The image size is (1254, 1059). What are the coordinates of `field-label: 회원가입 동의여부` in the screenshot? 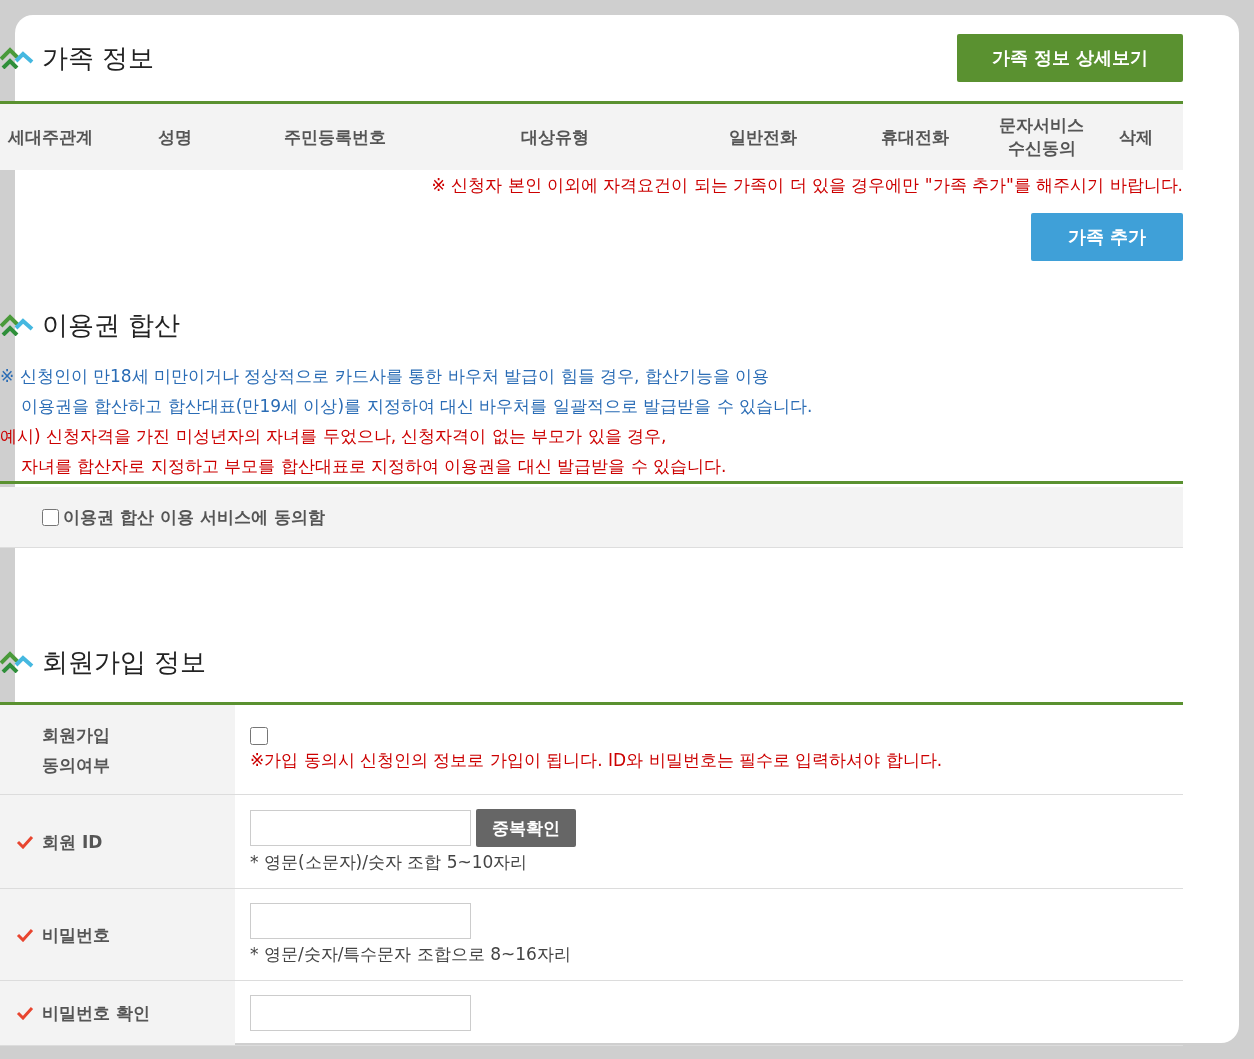 It's located at (76, 750).